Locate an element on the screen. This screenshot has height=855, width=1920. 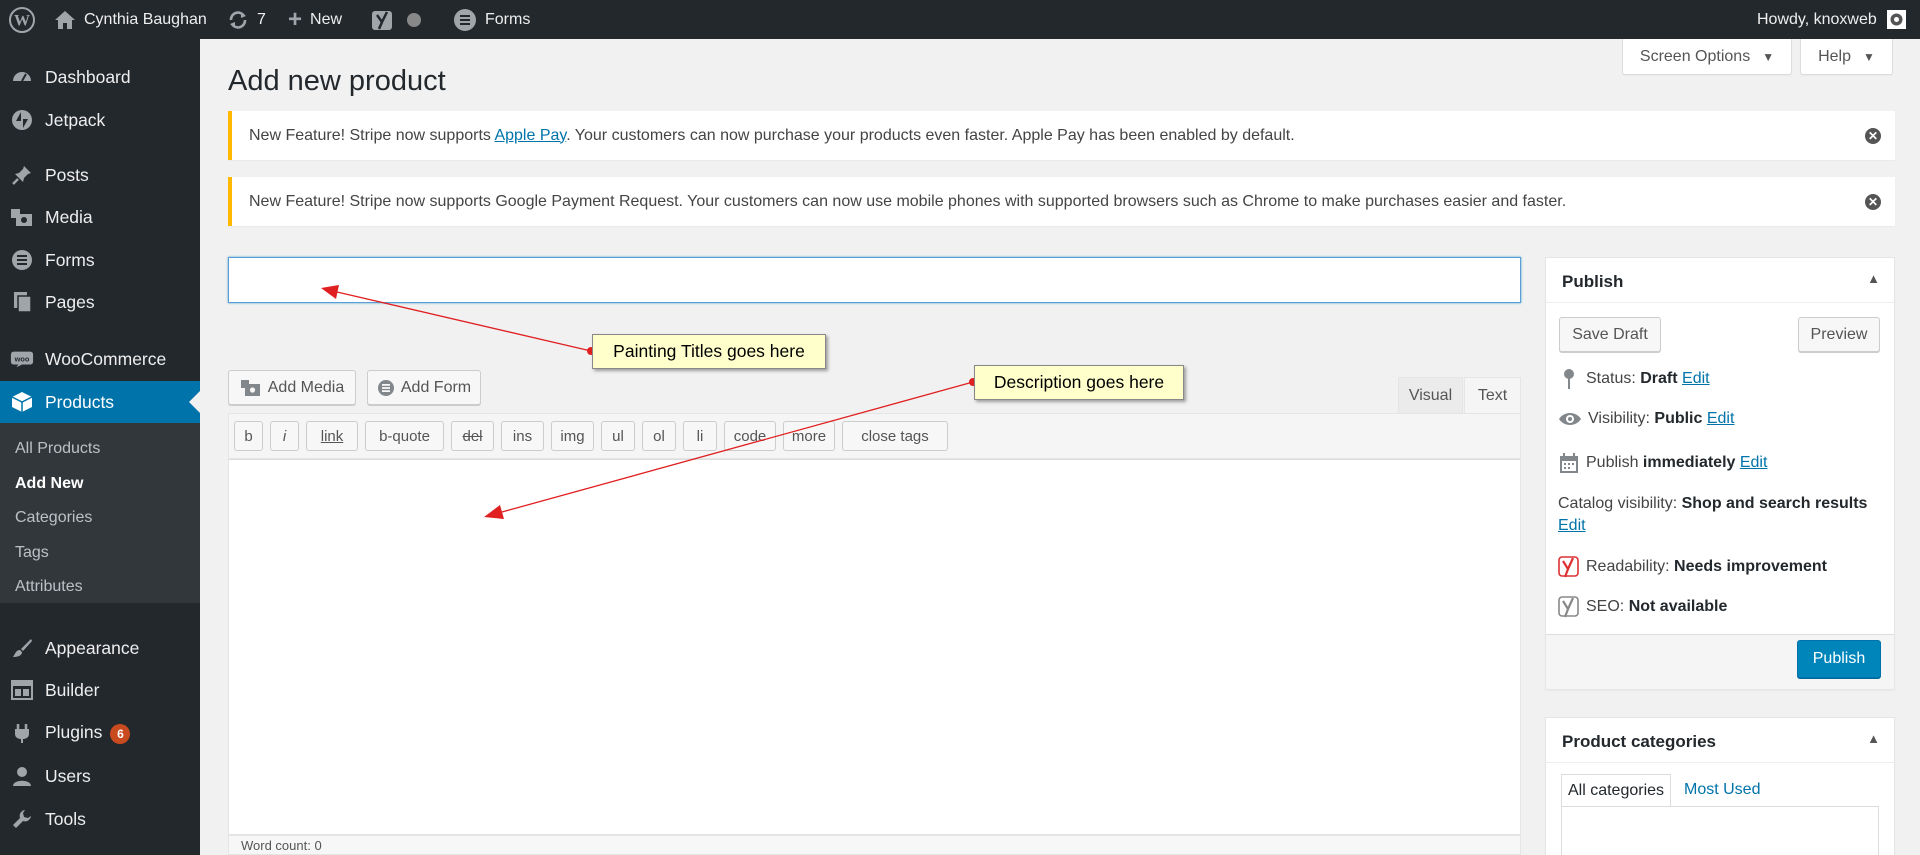
my-account: Howdy, knoxweb is located at coordinates (1831, 19).